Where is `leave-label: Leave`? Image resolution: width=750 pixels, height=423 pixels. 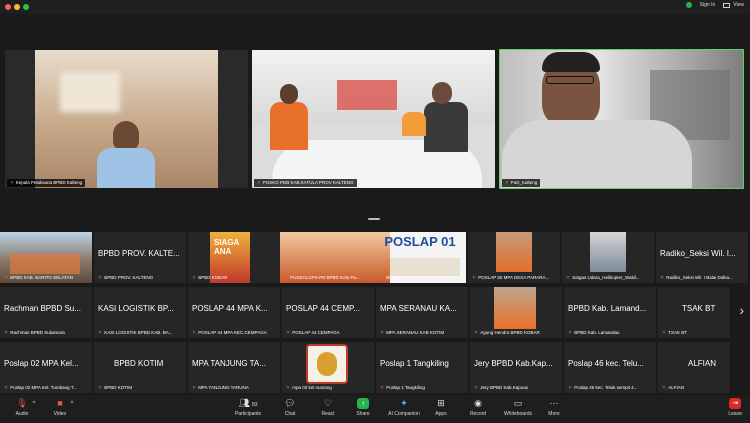
leave-label: Leave is located at coordinates (735, 414).